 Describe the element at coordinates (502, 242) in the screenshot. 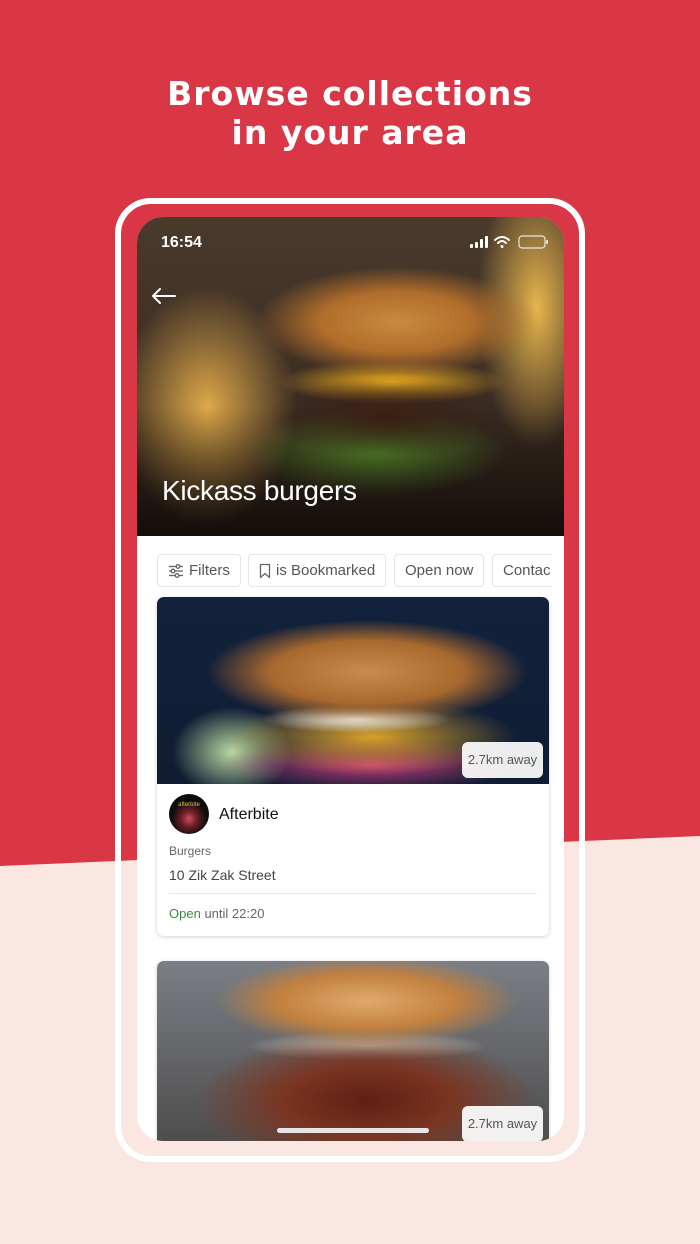

I see `wifi-icon` at that location.